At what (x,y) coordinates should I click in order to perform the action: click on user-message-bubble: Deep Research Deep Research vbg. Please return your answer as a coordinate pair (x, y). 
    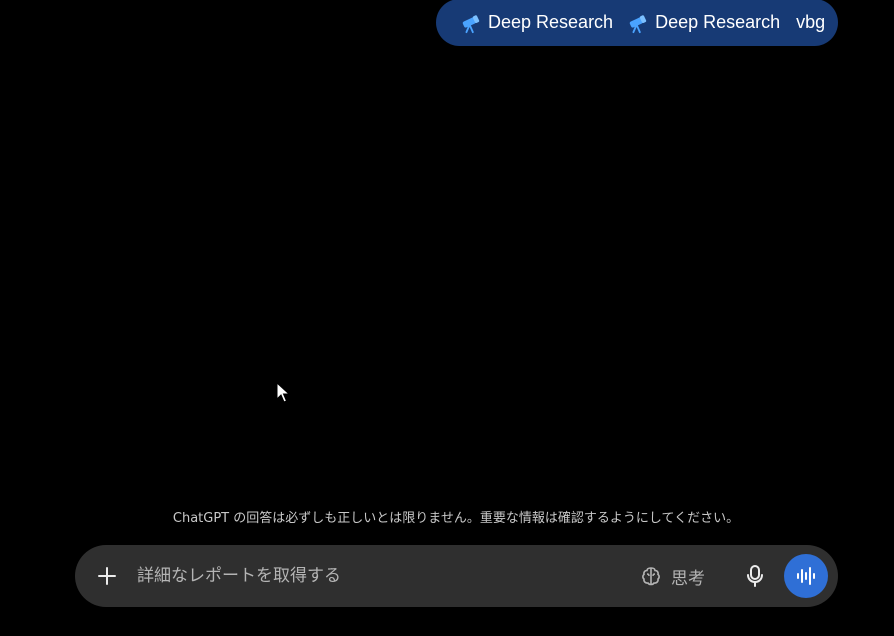
    Looking at the image, I should click on (637, 23).